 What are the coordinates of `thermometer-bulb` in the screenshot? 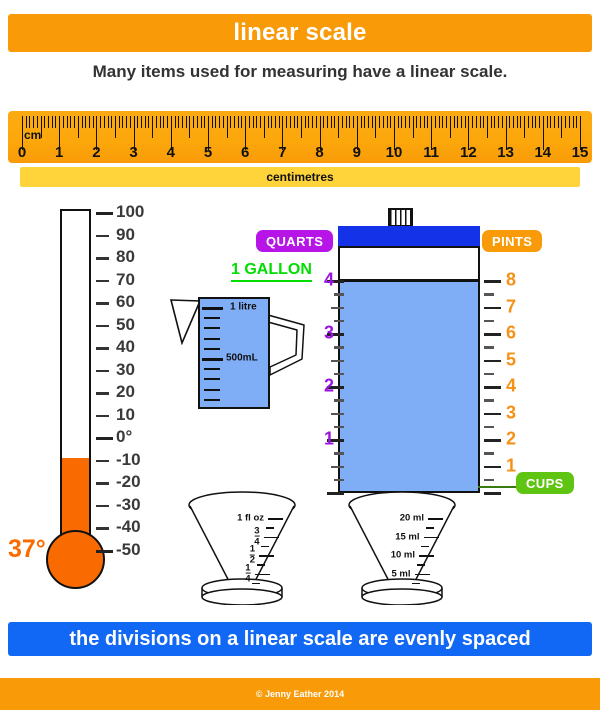 It's located at (75, 559).